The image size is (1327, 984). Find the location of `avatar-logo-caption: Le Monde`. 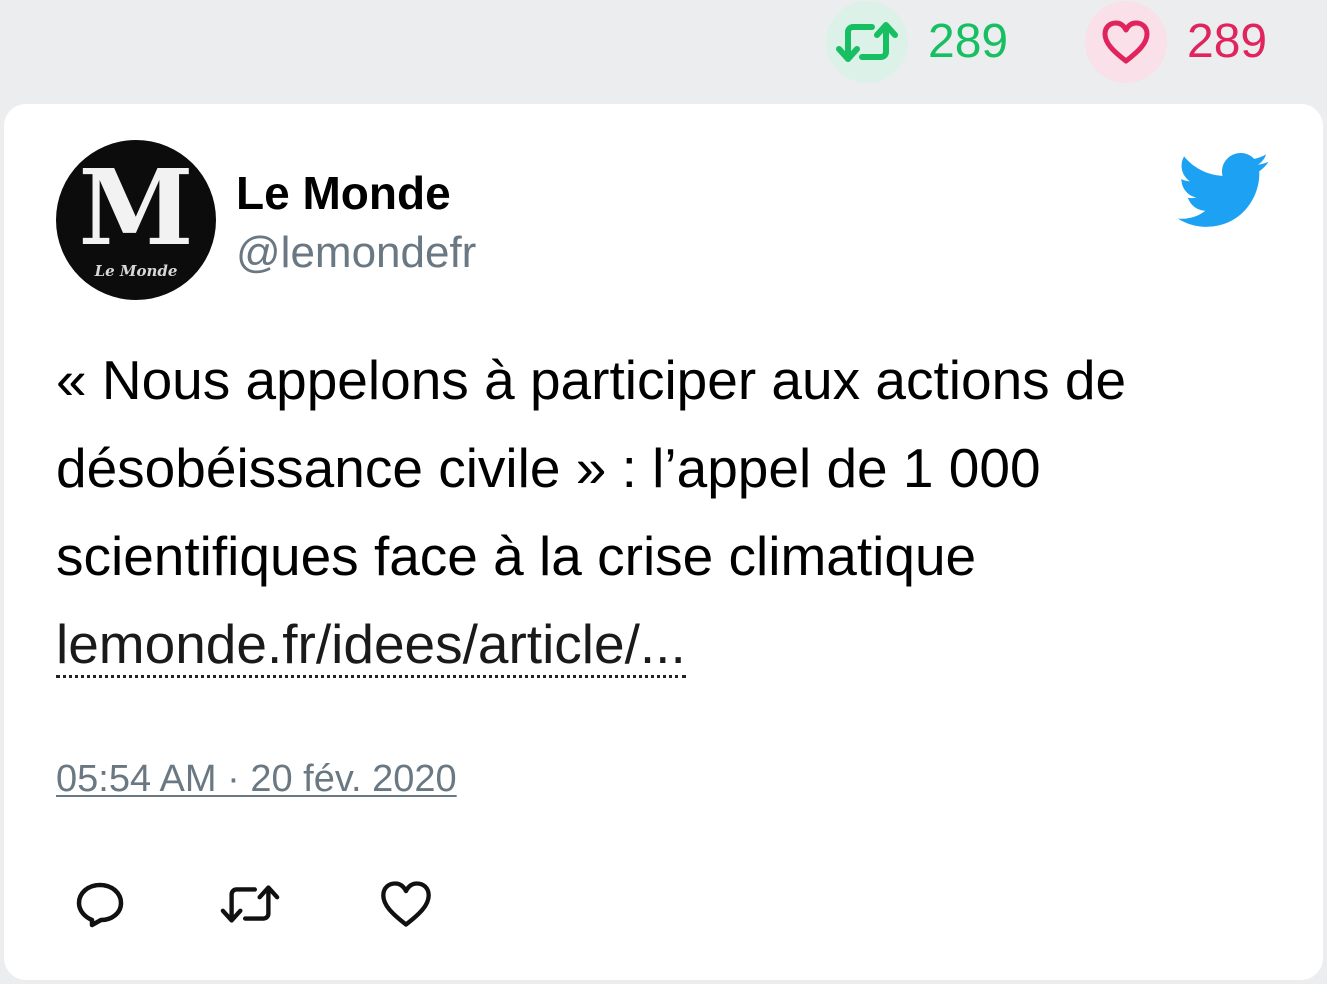

avatar-logo-caption: Le Monde is located at coordinates (136, 271).